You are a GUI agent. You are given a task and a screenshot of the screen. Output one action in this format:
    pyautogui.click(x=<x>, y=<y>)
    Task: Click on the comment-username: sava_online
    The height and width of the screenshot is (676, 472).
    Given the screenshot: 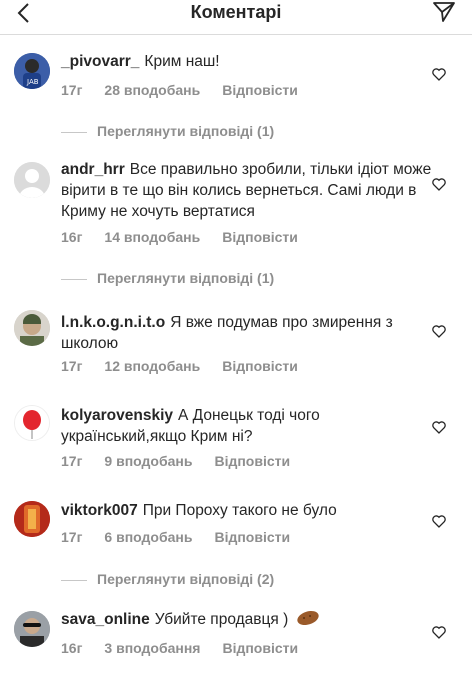 What is the action you would take?
    pyautogui.click(x=105, y=619)
    